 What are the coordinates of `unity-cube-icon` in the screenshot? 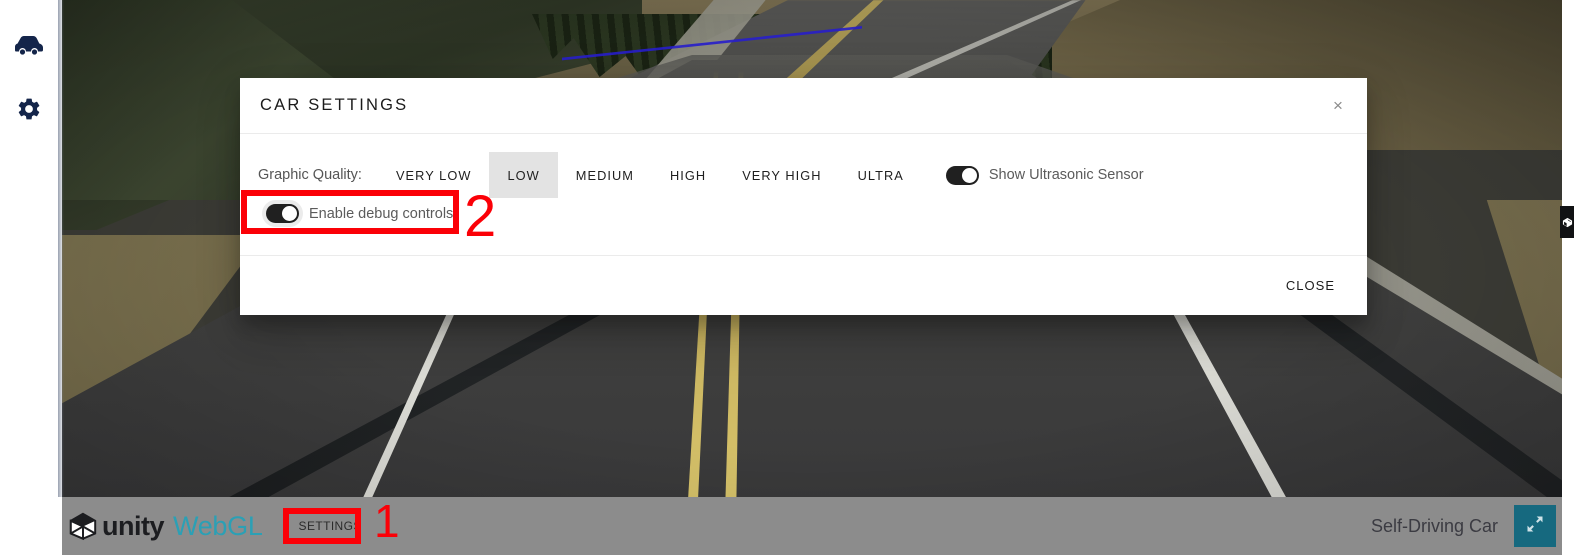 It's located at (83, 526).